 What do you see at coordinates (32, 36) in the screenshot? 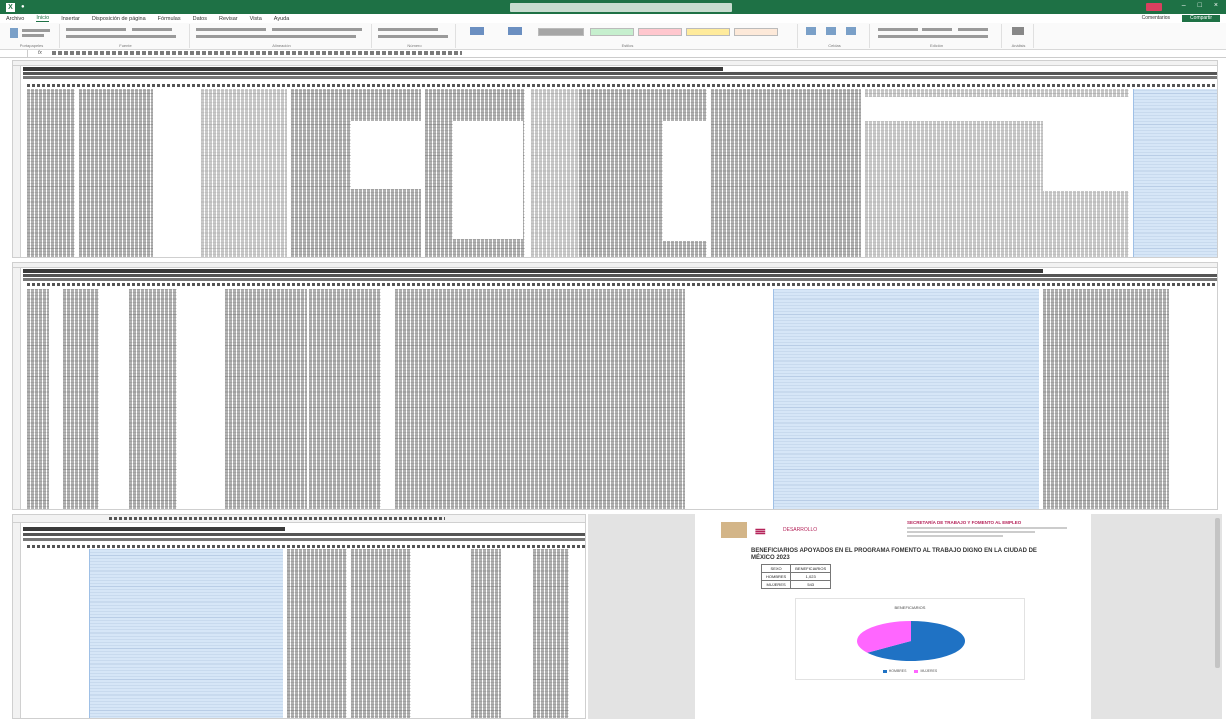
I see `ribbon-group-clipboard: Portapapeles` at bounding box center [32, 36].